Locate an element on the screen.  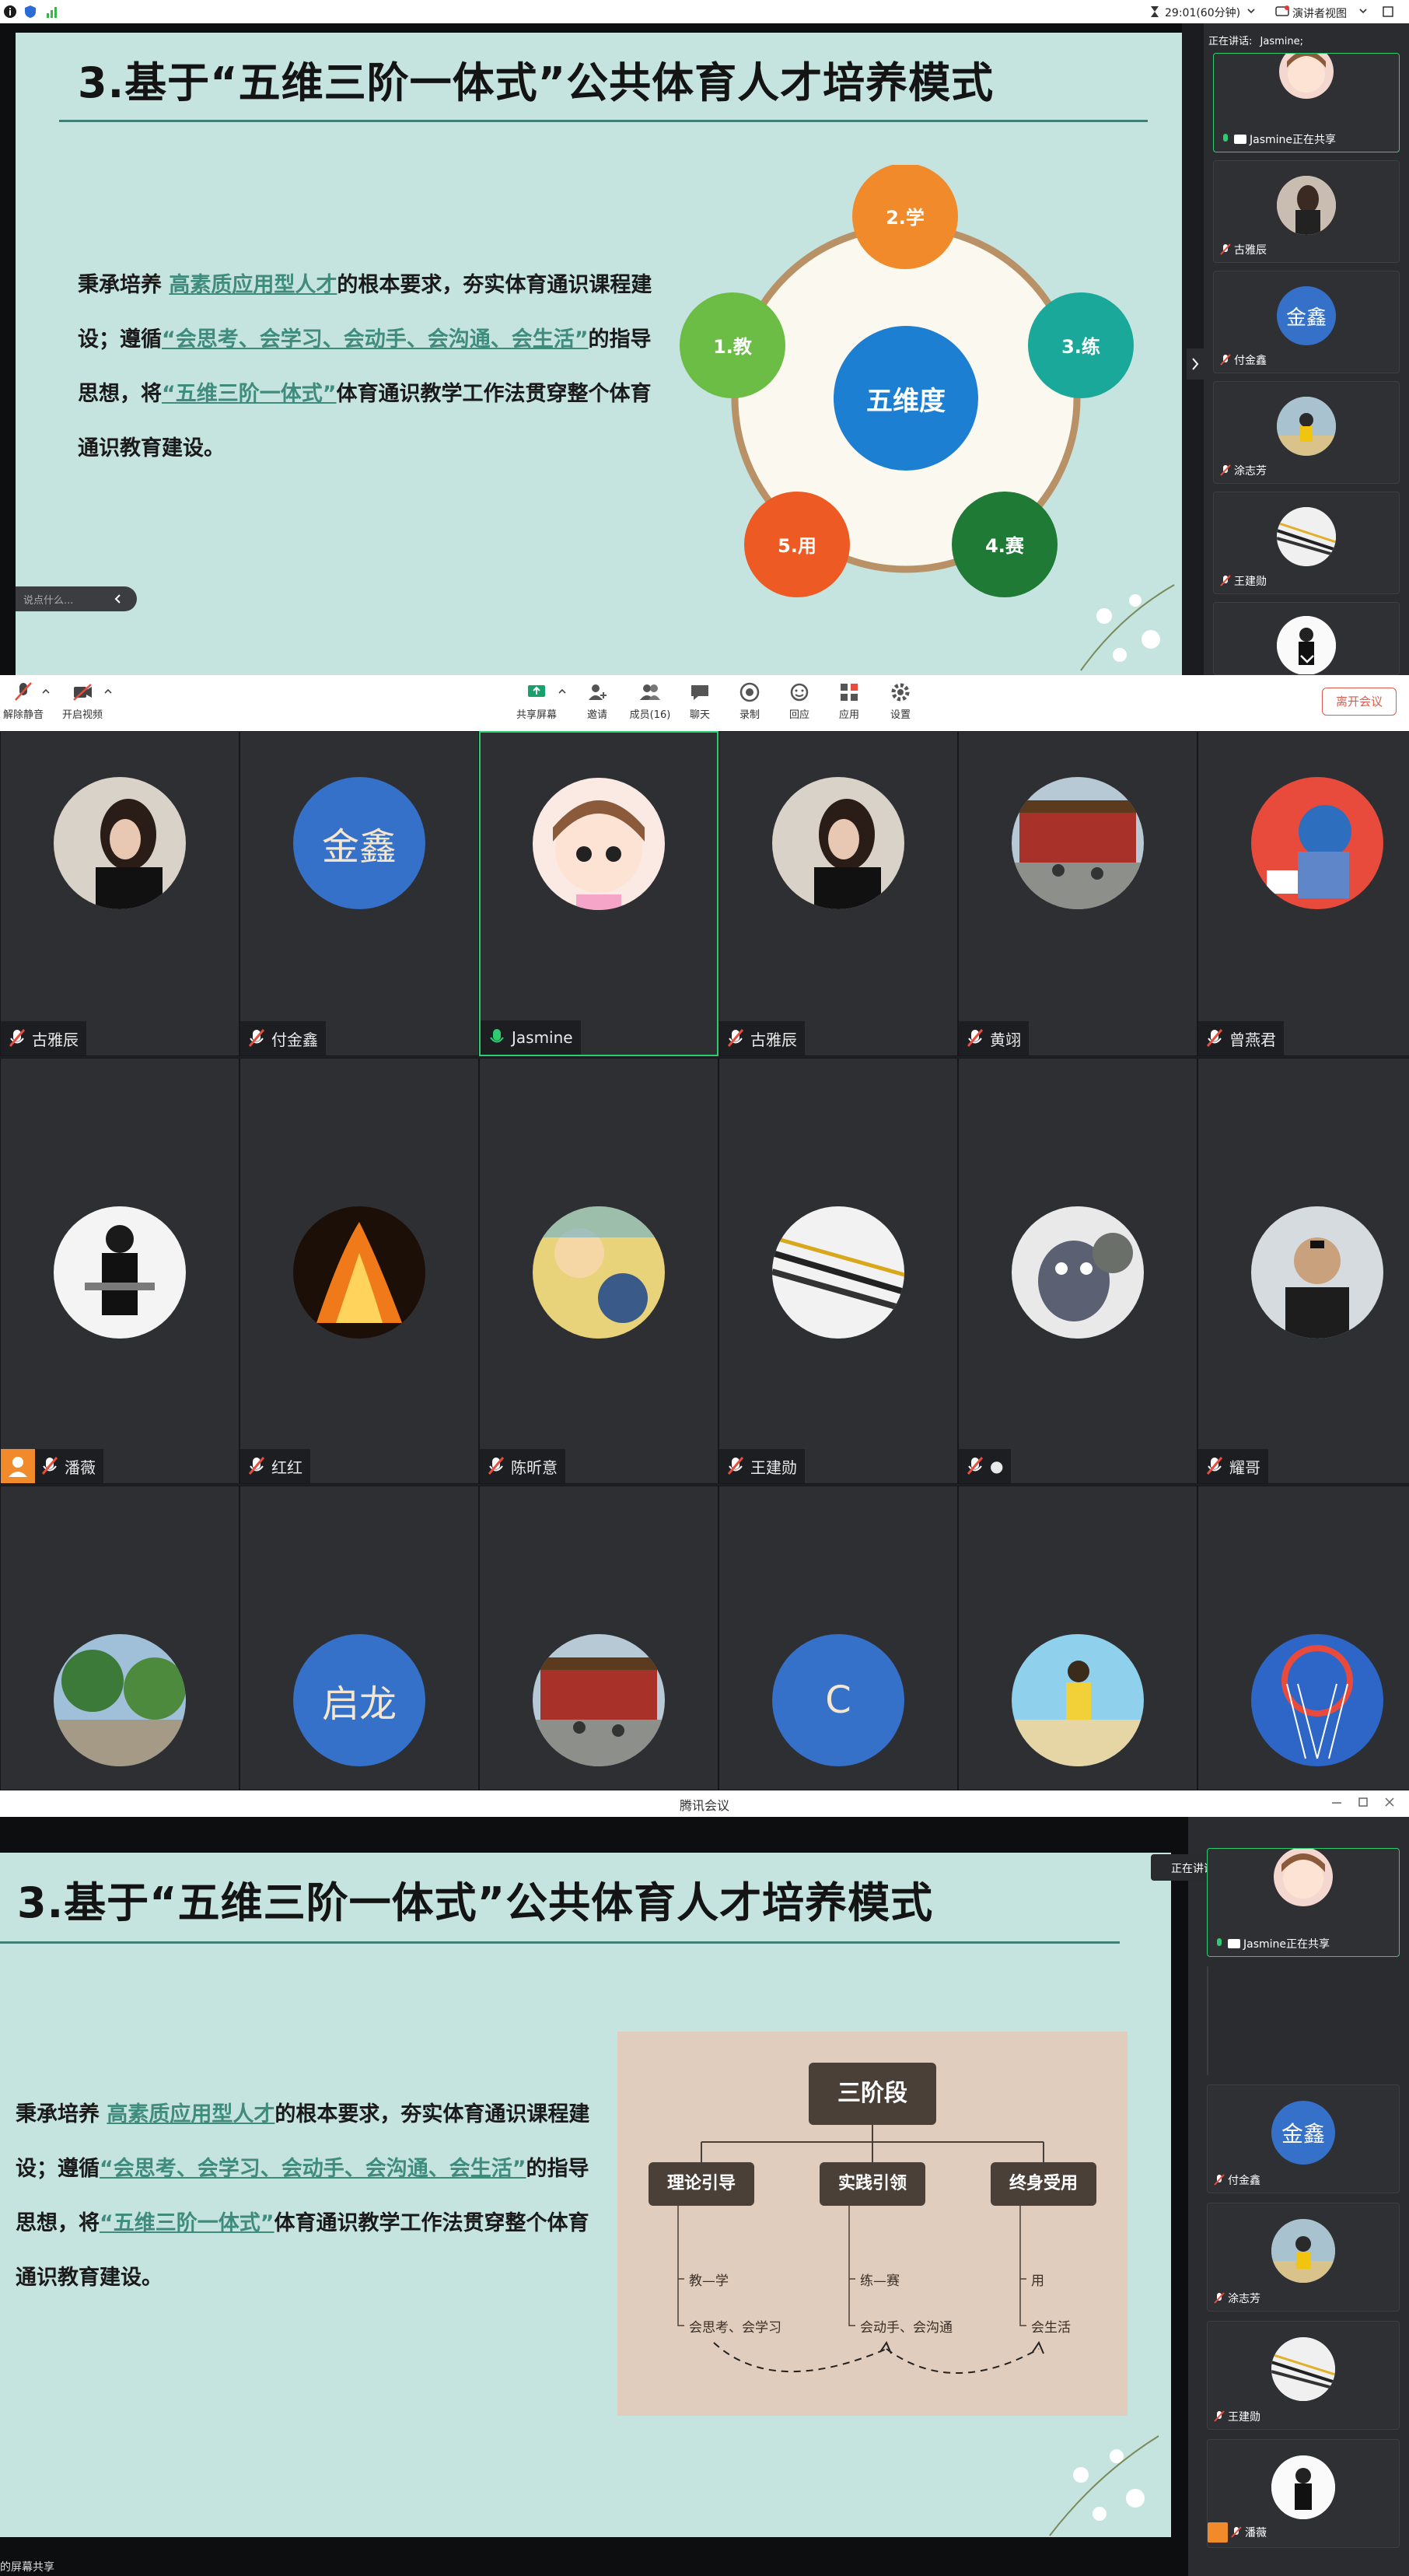
participant-name: 陈昕意 is located at coordinates (534, 1468).